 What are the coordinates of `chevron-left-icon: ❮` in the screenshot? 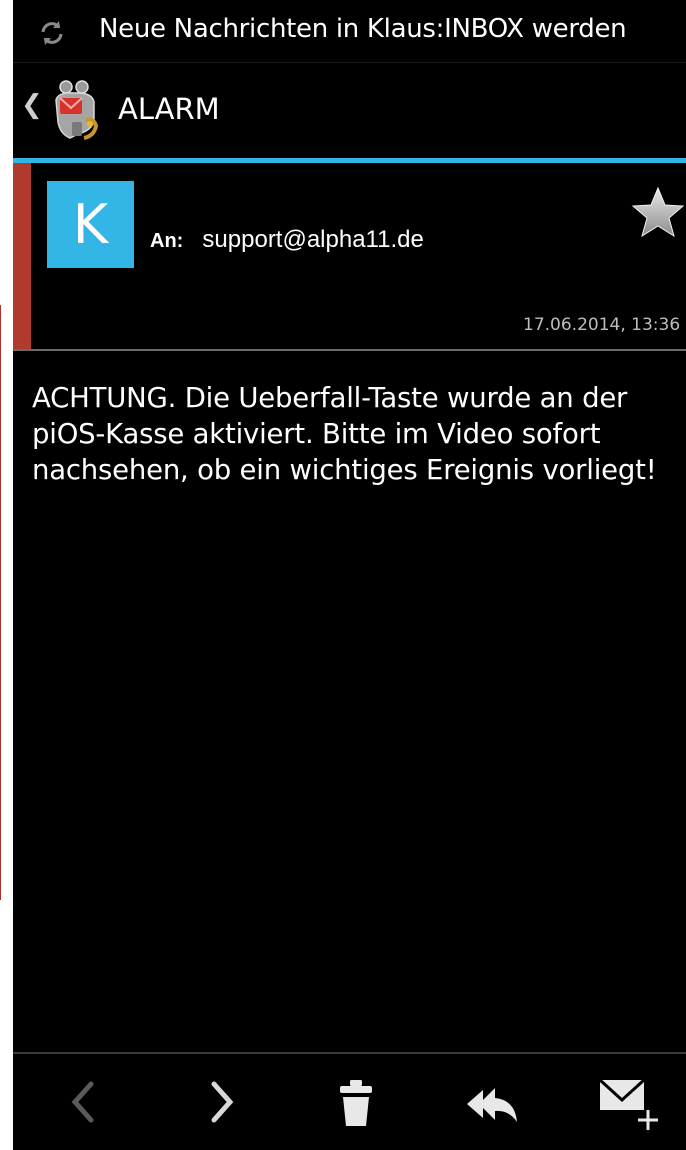 It's located at (32, 105).